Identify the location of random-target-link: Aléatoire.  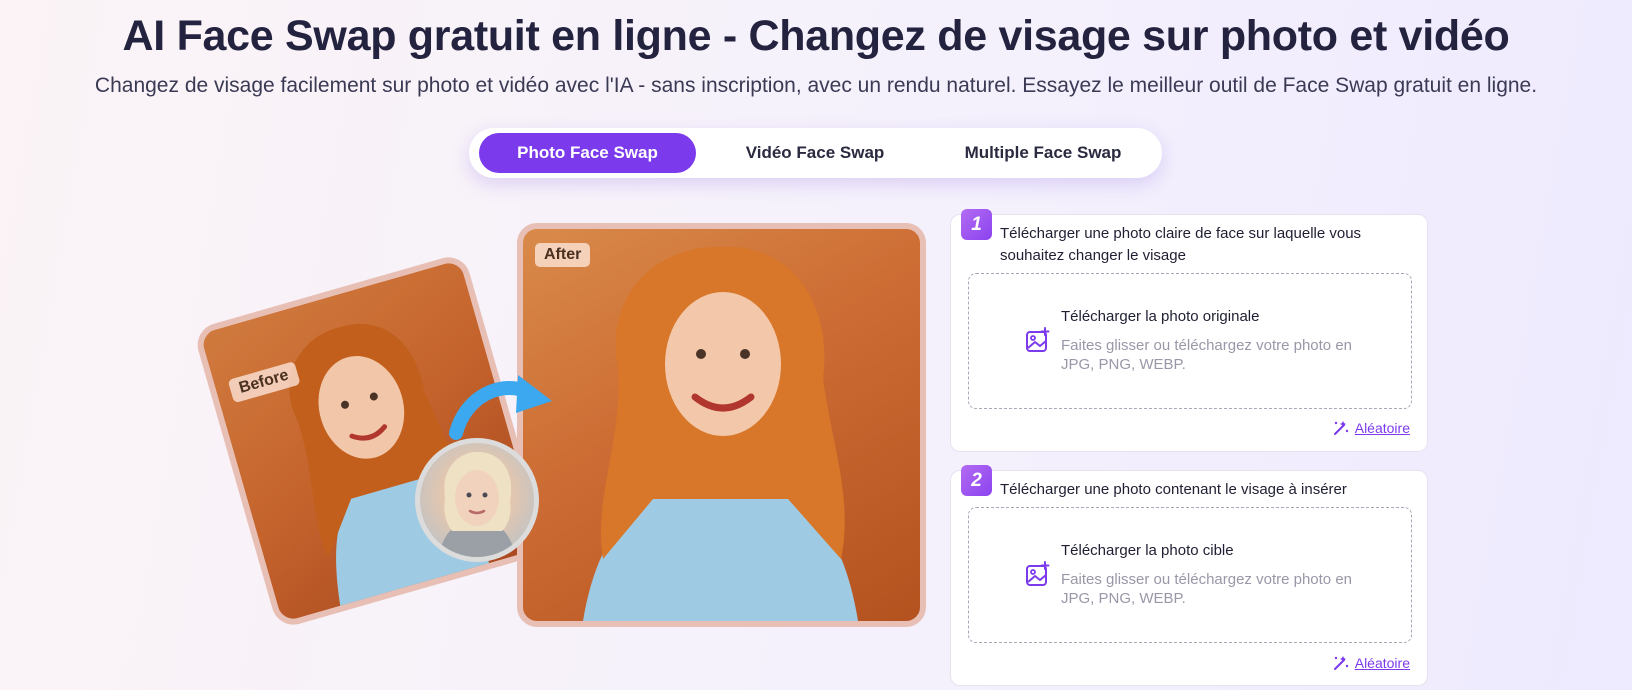
(1371, 662).